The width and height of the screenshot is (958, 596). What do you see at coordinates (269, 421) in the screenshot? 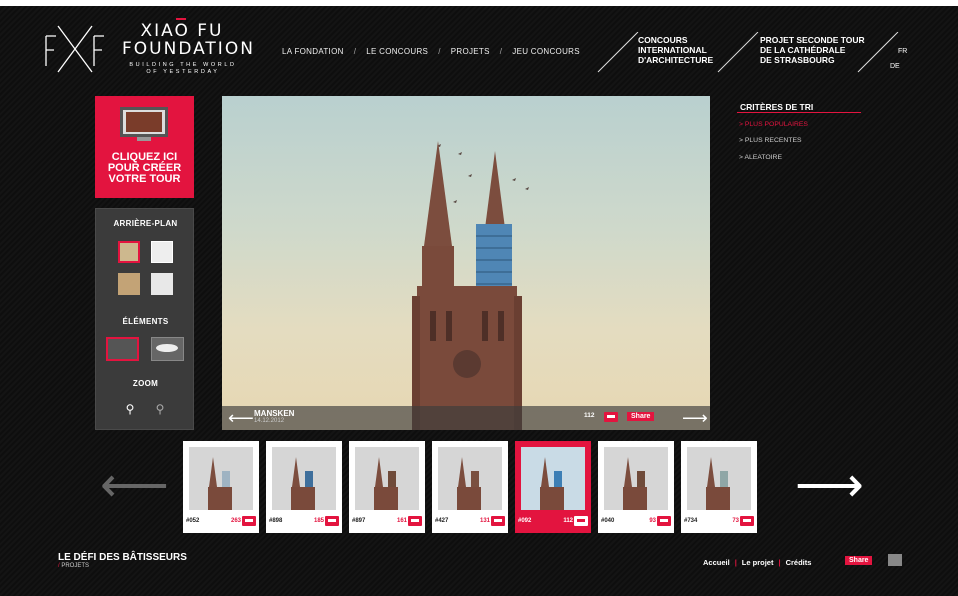
I see `entry-date: 14.12.2012` at bounding box center [269, 421].